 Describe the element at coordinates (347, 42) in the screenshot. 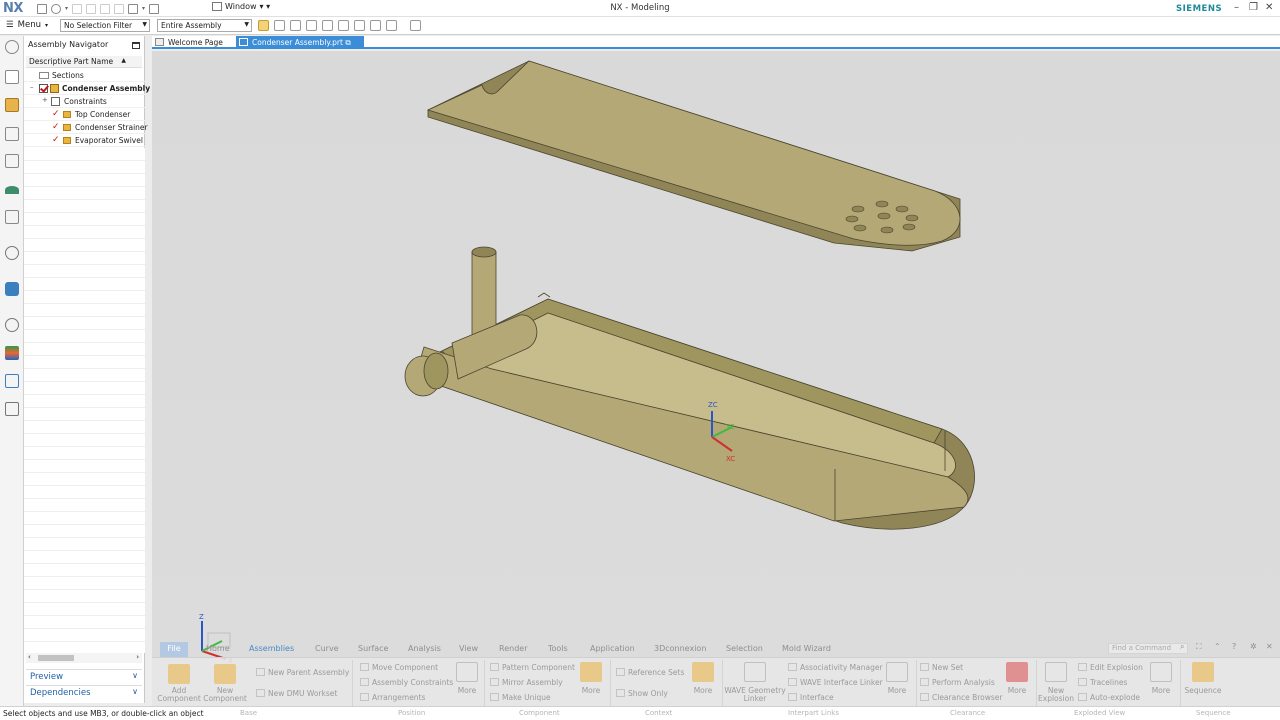

I see `pop-out-icon: ⧉` at that location.